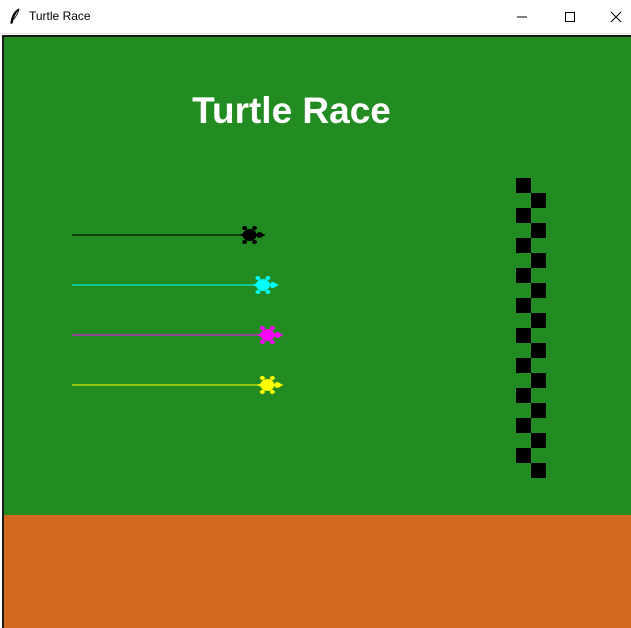  I want to click on minimize-button, so click(522, 16).